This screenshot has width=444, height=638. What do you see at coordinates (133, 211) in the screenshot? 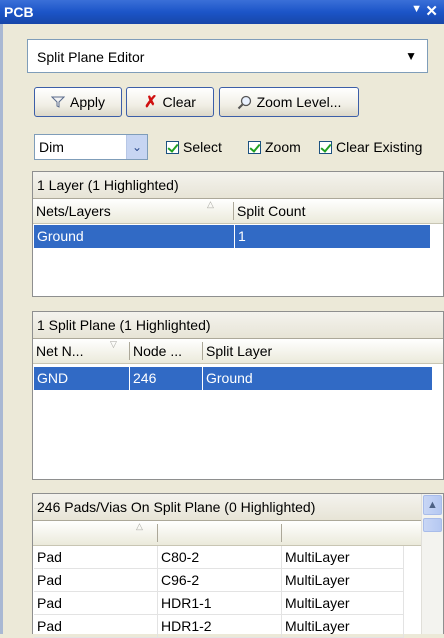
I see `column-header-nets-layers: Nets/Layers` at bounding box center [133, 211].